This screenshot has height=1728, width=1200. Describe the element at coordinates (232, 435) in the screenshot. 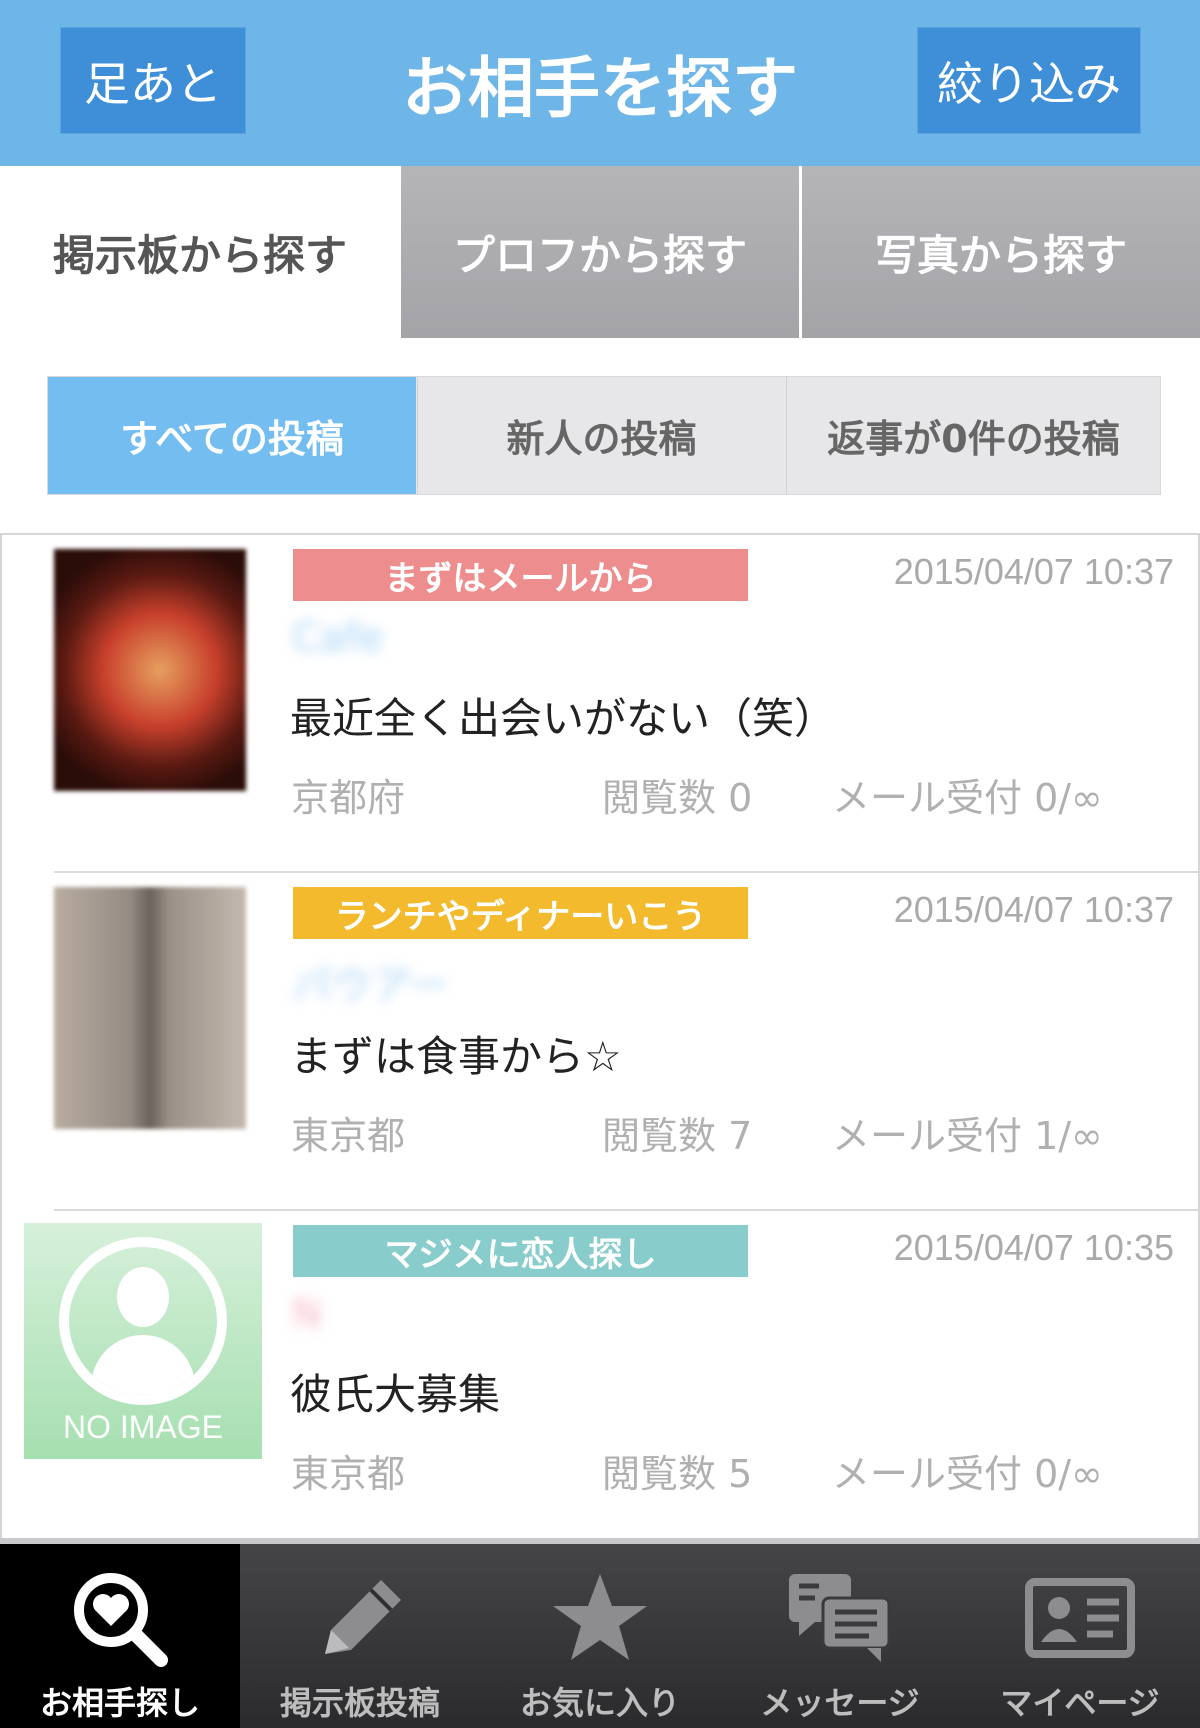

I see `subtab-all-posts: すべての投稿` at that location.